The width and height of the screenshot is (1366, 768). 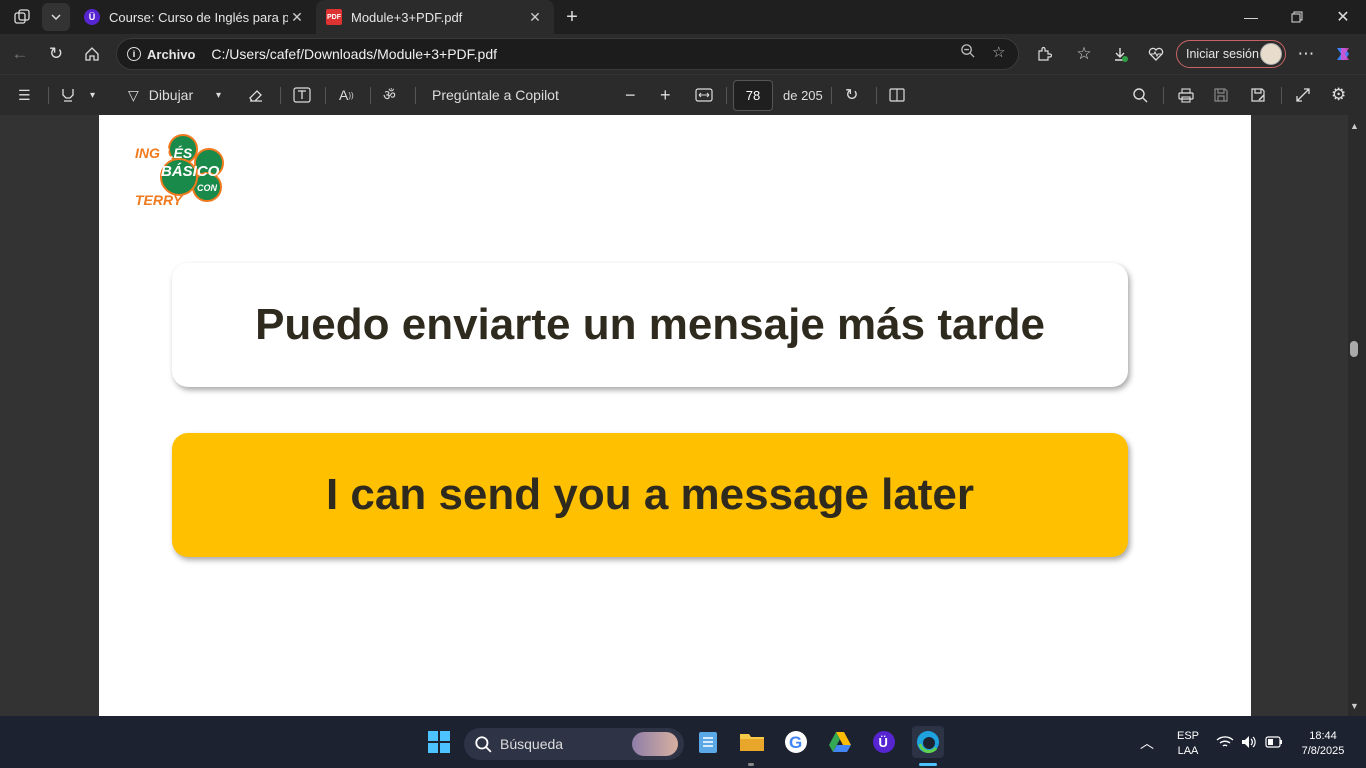 What do you see at coordinates (665, 95) in the screenshot?
I see `zoom-in-icon: +` at bounding box center [665, 95].